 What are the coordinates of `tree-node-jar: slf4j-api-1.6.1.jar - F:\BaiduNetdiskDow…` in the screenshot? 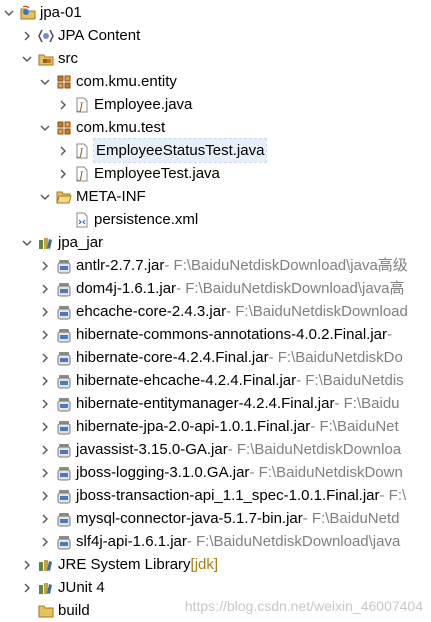 It's located at (219, 541).